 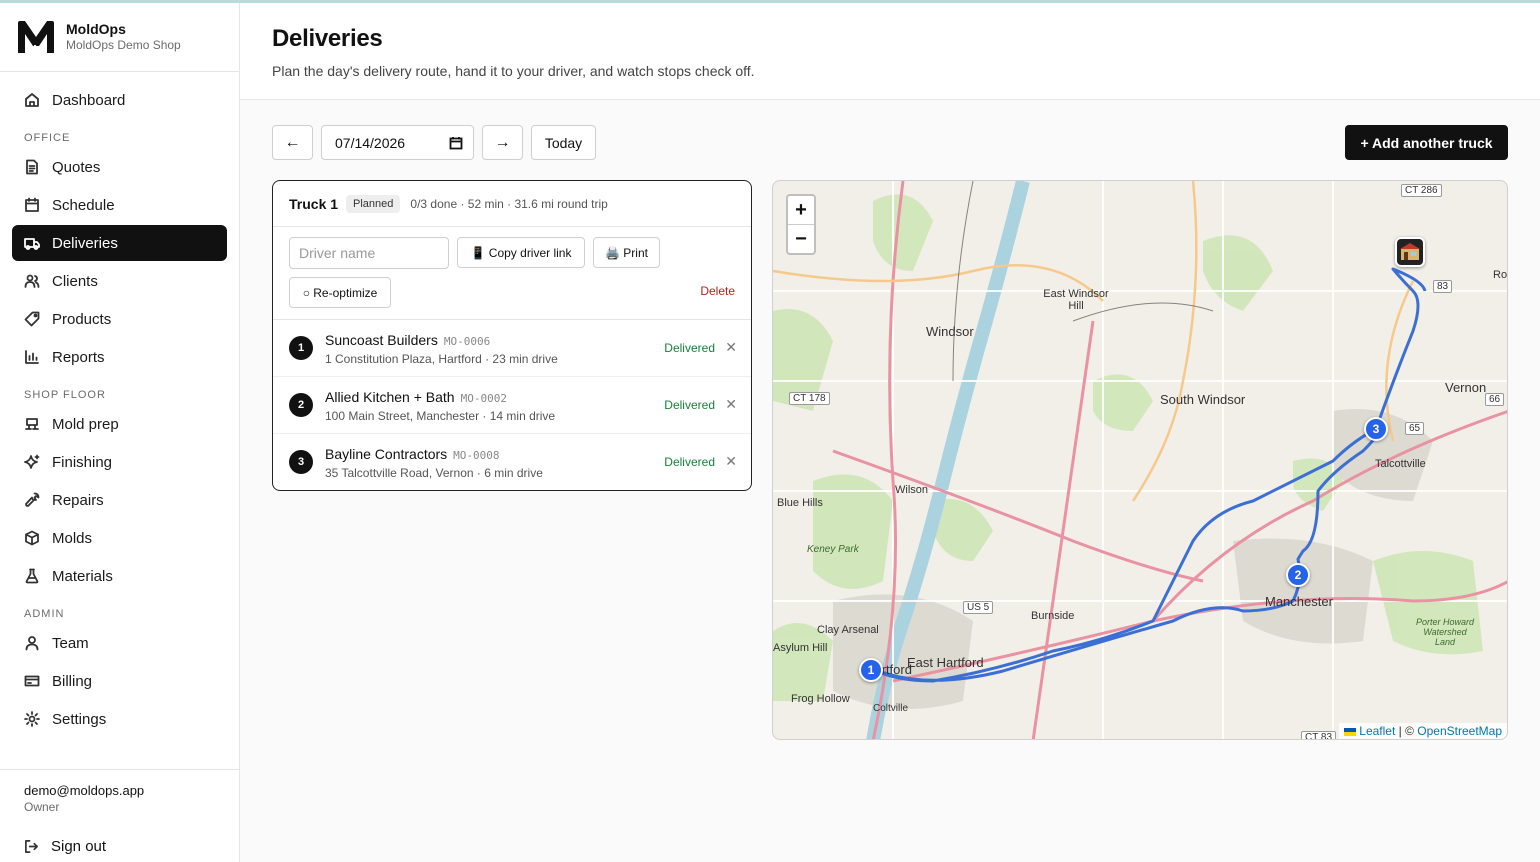 I want to click on leaflet-link: Leaflet, so click(x=1377, y=731).